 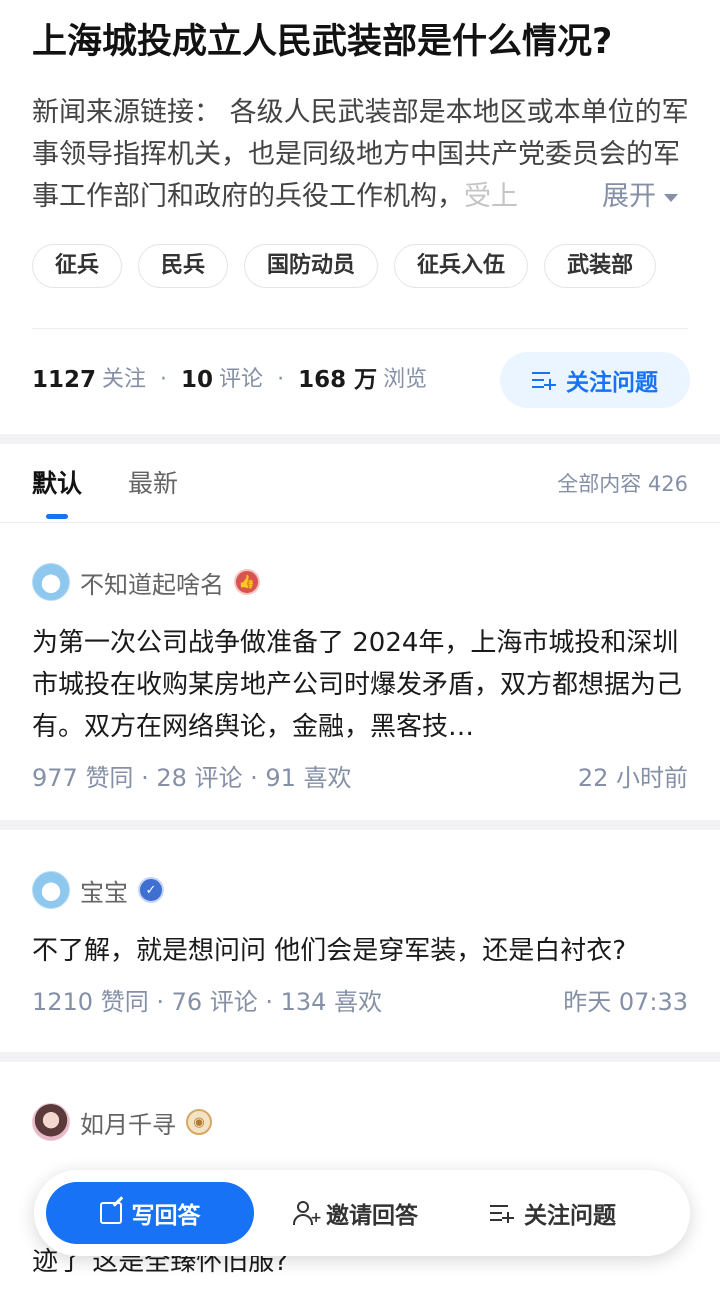 What do you see at coordinates (104, 890) in the screenshot?
I see `author-name: 宝宝` at bounding box center [104, 890].